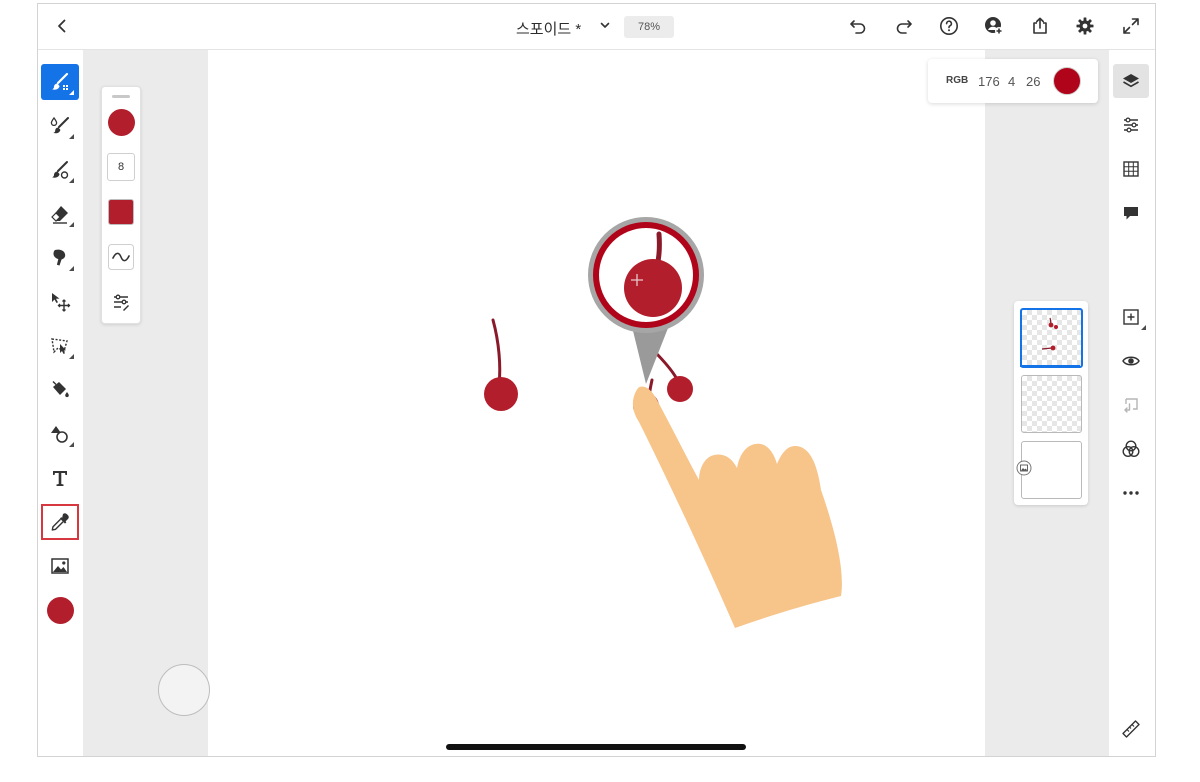  I want to click on blend-mode-button, so click(1131, 449).